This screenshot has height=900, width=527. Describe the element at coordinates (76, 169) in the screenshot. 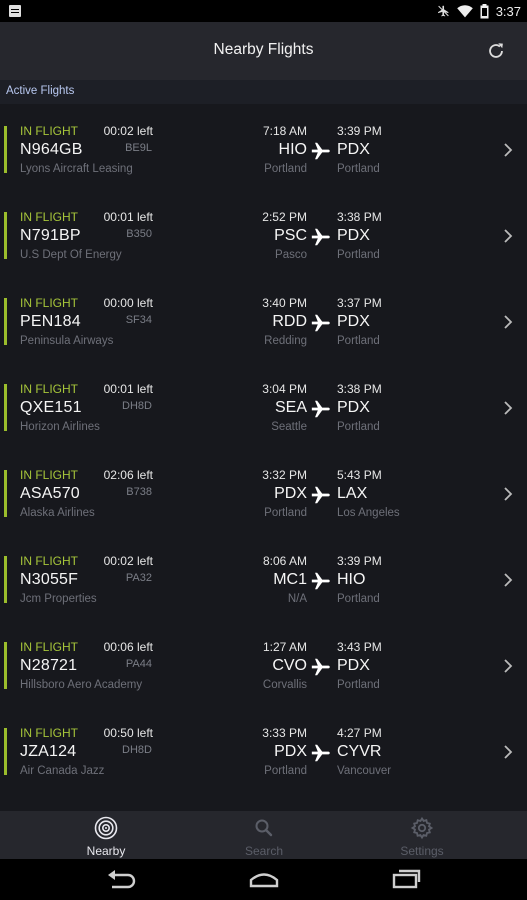

I see `operator-name: Lyons Aircraft Leasing` at that location.